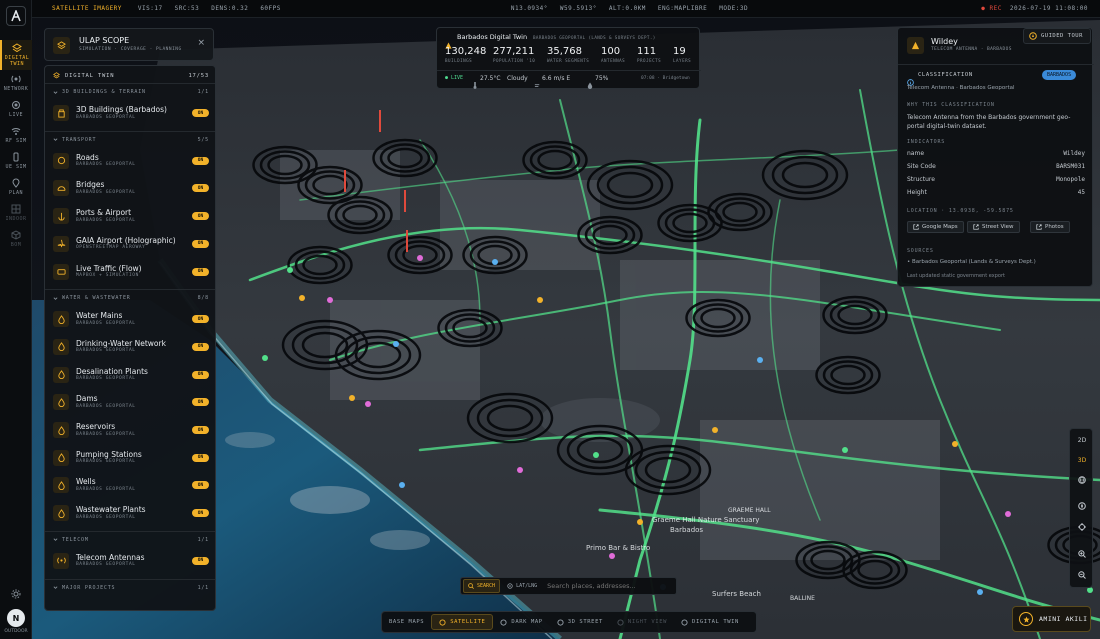 The image size is (1100, 639). Describe the element at coordinates (1082, 506) in the screenshot. I see `compass-button` at that location.